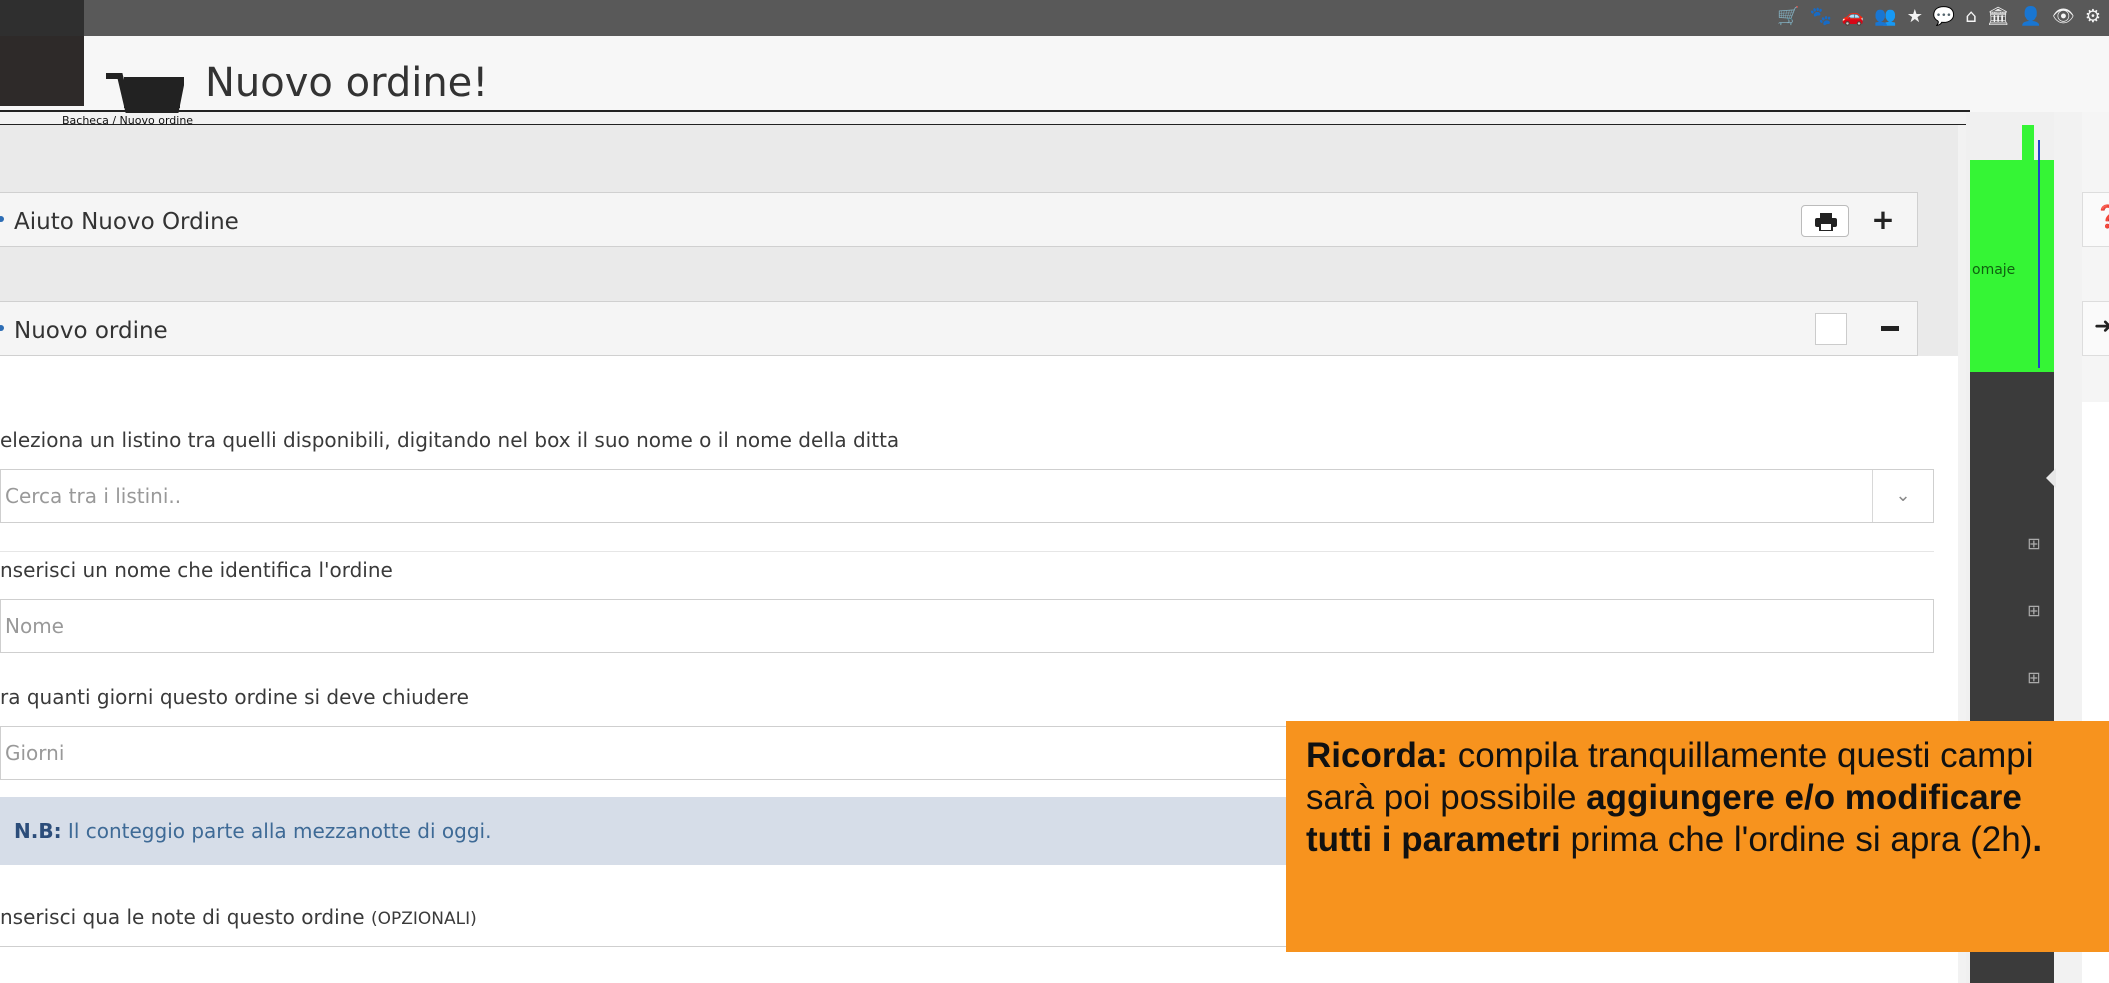 The image size is (2109, 983). I want to click on help-panel-title: Aiuto Nuovo Ordine, so click(126, 222).